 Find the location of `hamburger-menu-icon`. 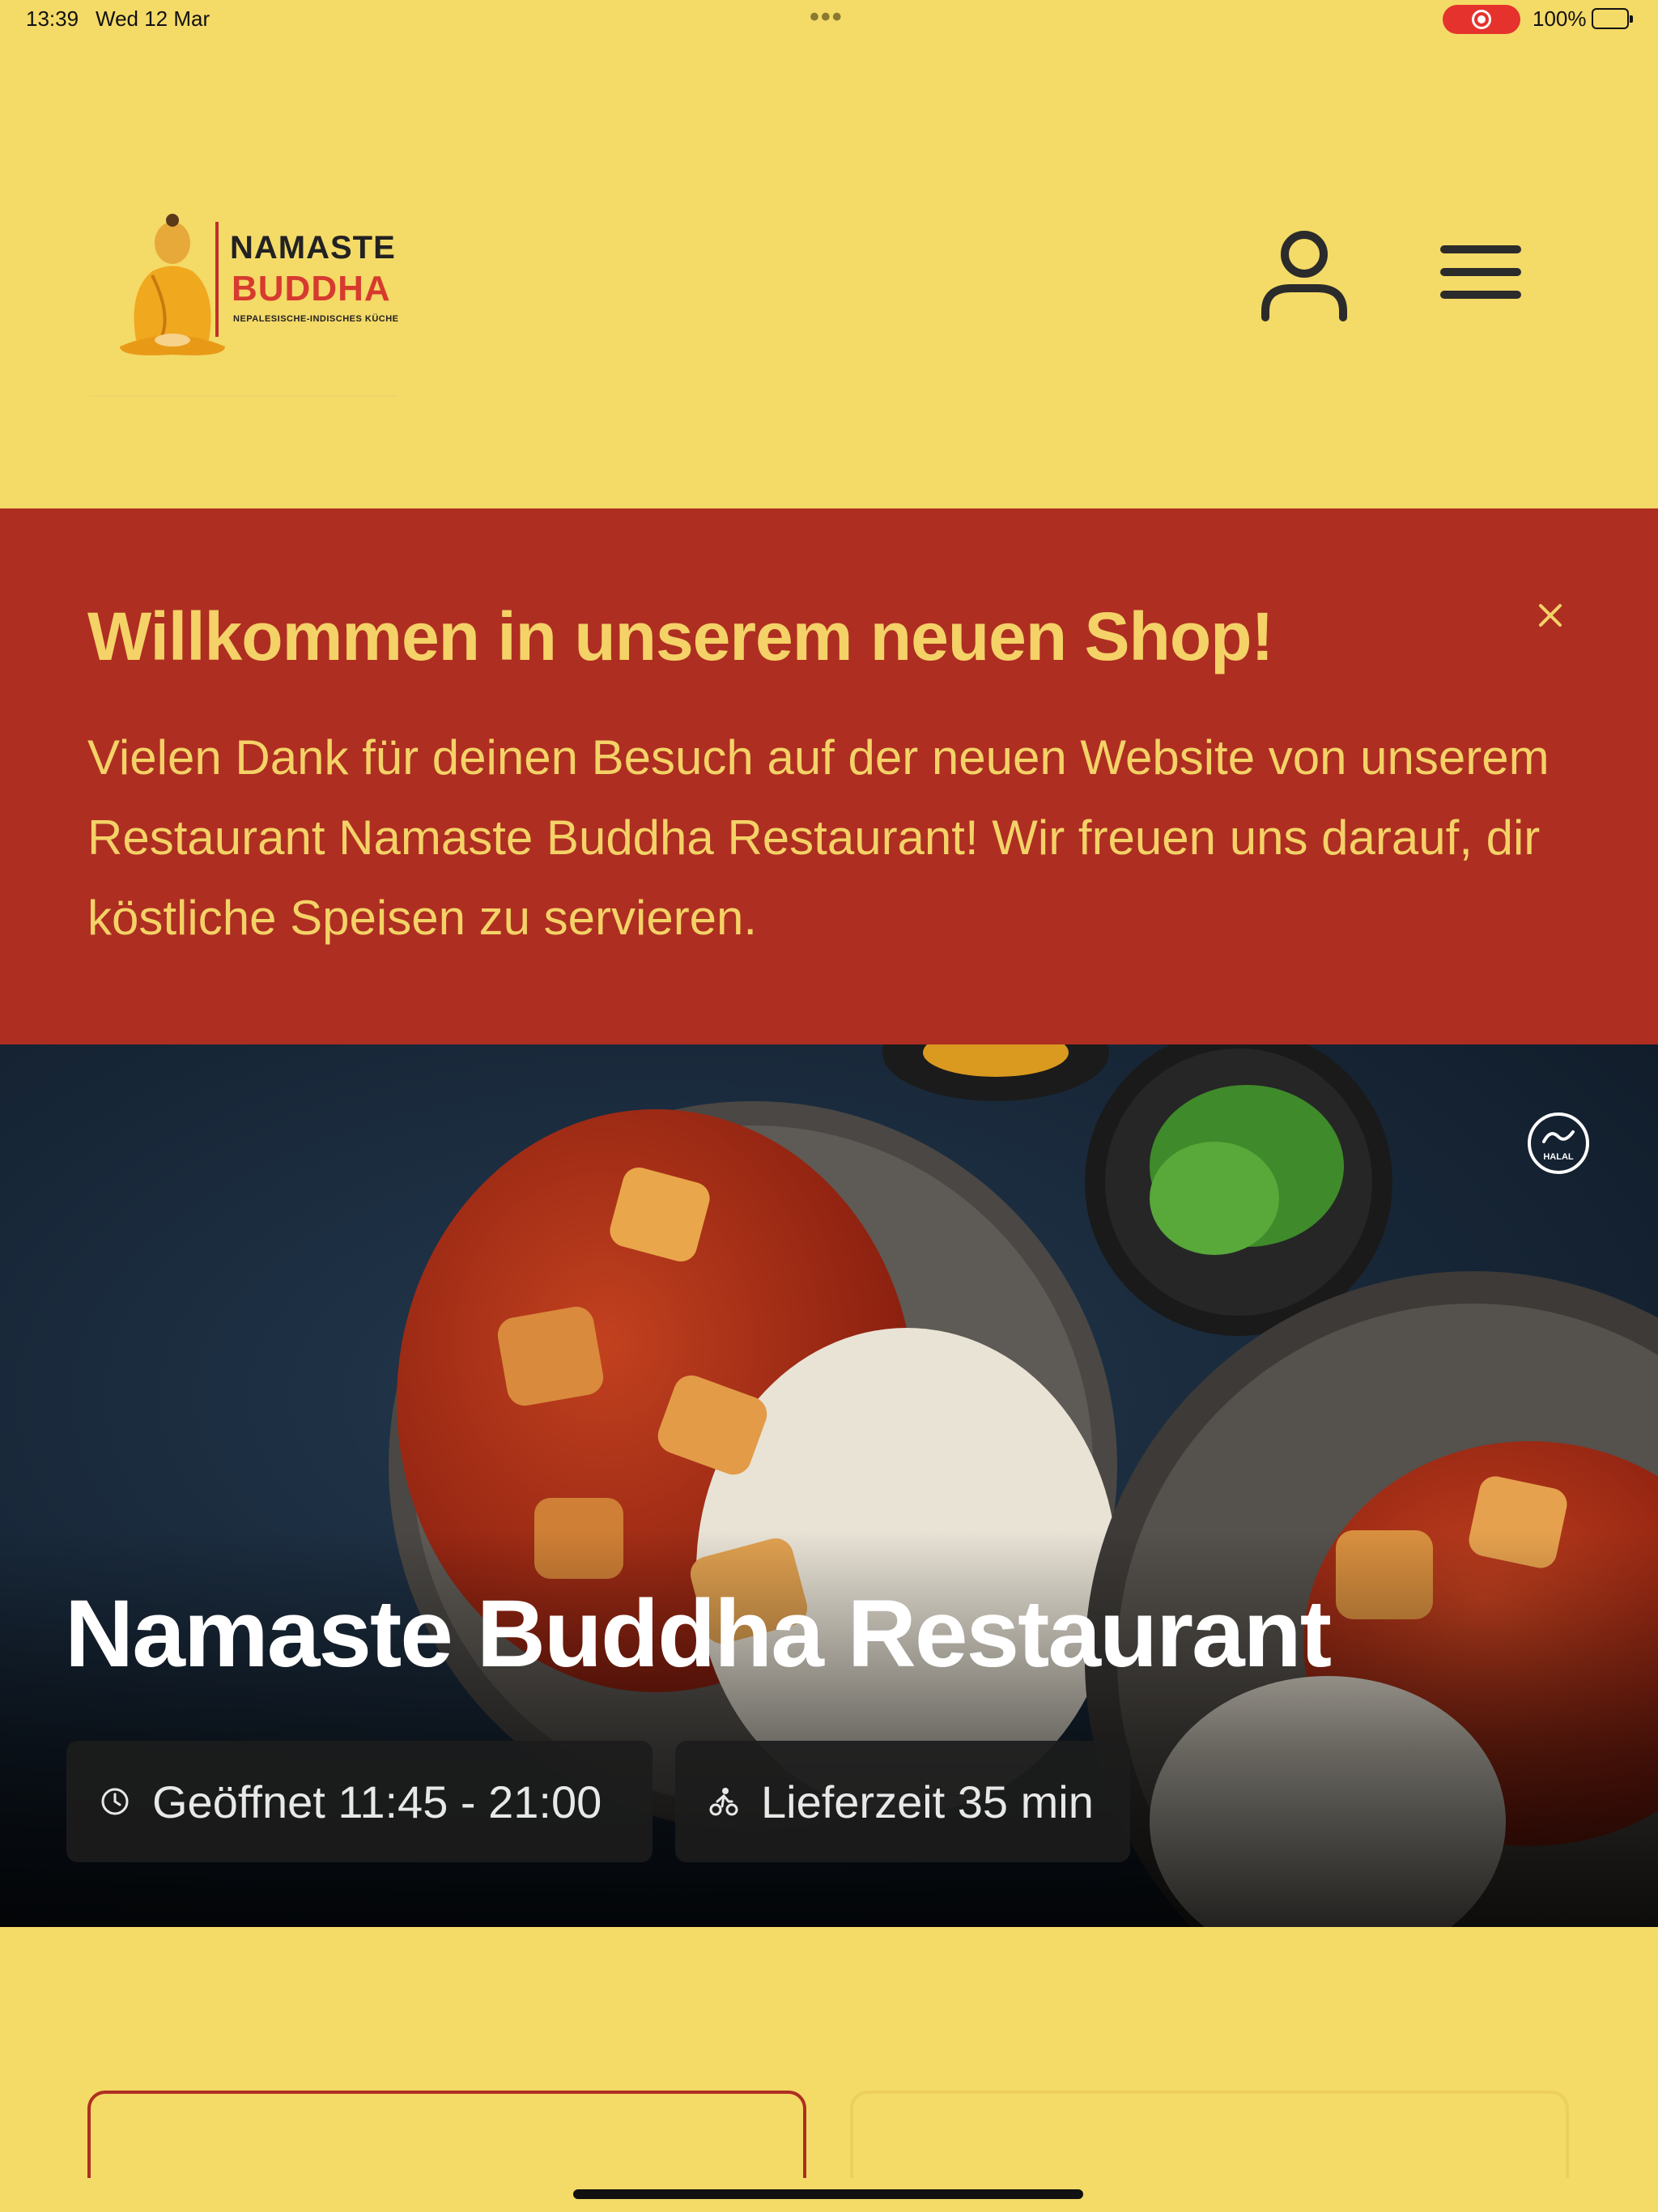

hamburger-menu-icon is located at coordinates (1480, 272).